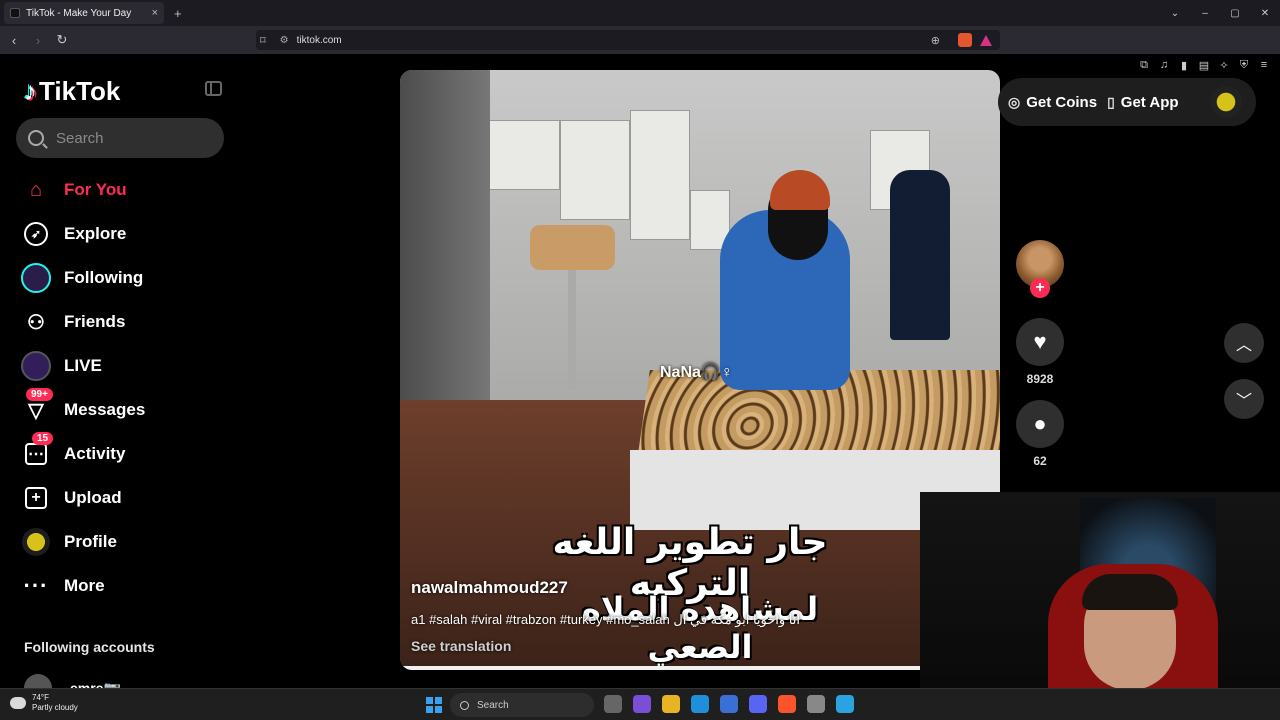 This screenshot has height=720, width=1280. I want to click on search-icon, so click(464, 705).